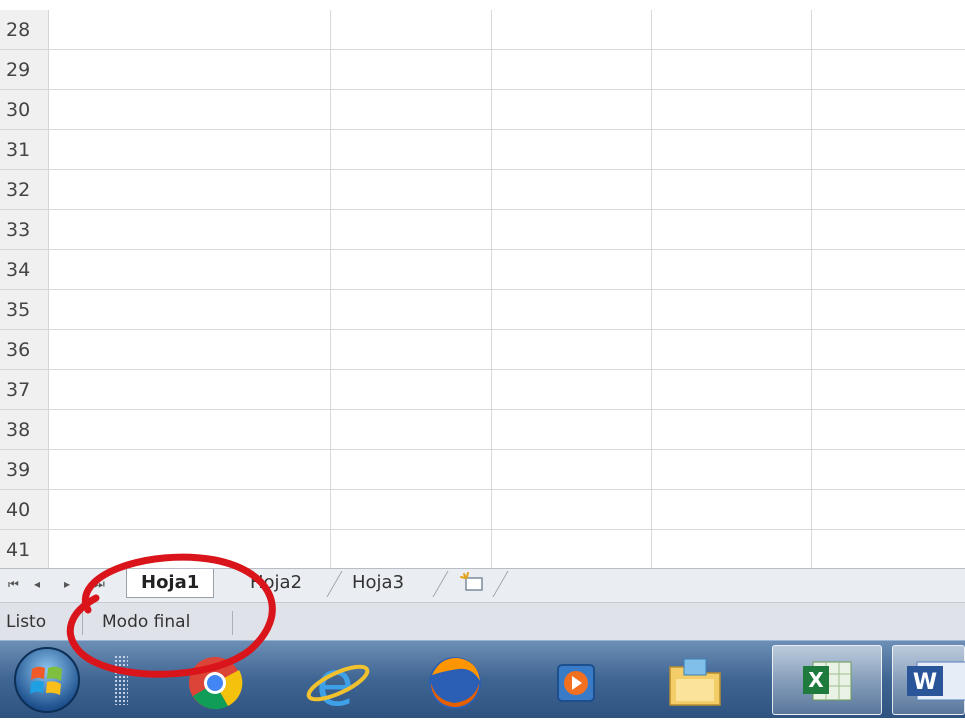 The image size is (965, 722). I want to click on row-header: 35, so click(24, 310).